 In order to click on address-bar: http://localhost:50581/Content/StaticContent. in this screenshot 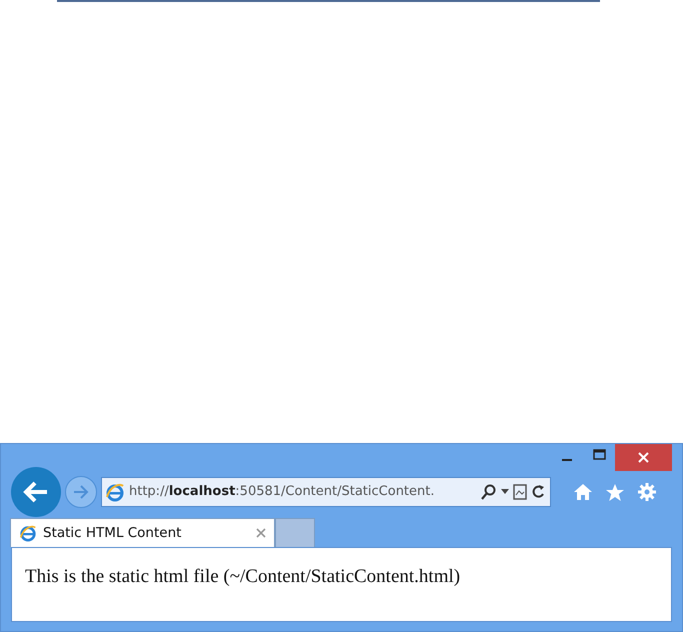, I will do `click(326, 492)`.